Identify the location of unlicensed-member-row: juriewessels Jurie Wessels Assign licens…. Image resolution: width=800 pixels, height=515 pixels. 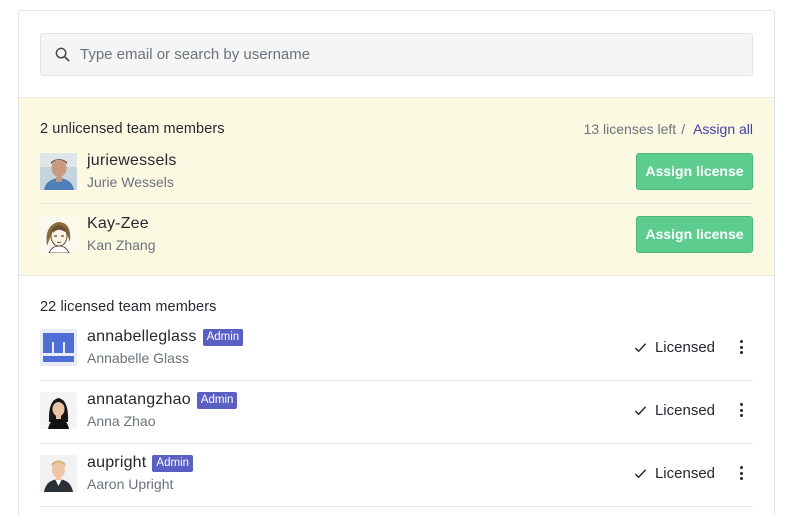
(396, 171).